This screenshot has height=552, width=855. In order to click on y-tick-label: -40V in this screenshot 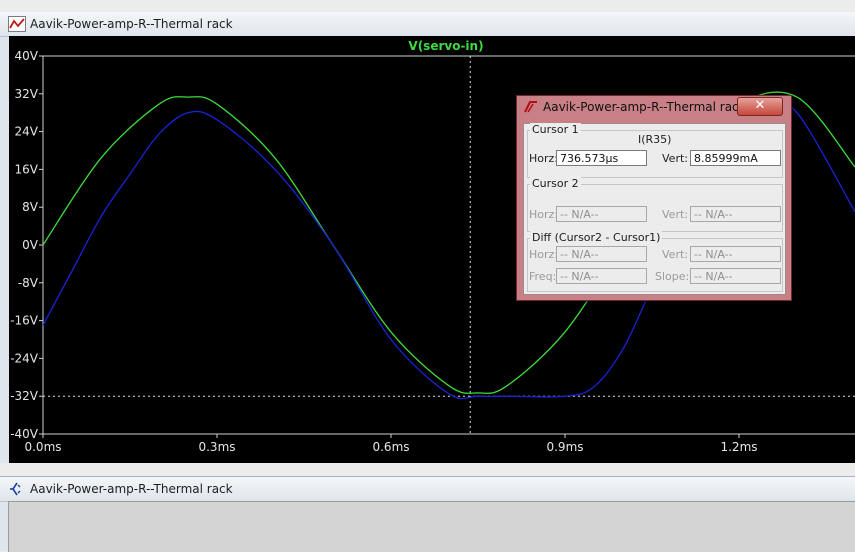, I will do `click(24, 434)`.